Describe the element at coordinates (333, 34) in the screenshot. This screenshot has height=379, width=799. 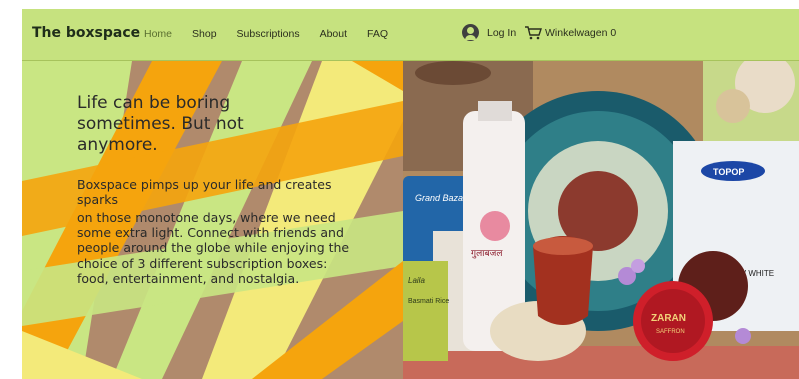
I see `nav-about: About` at that location.